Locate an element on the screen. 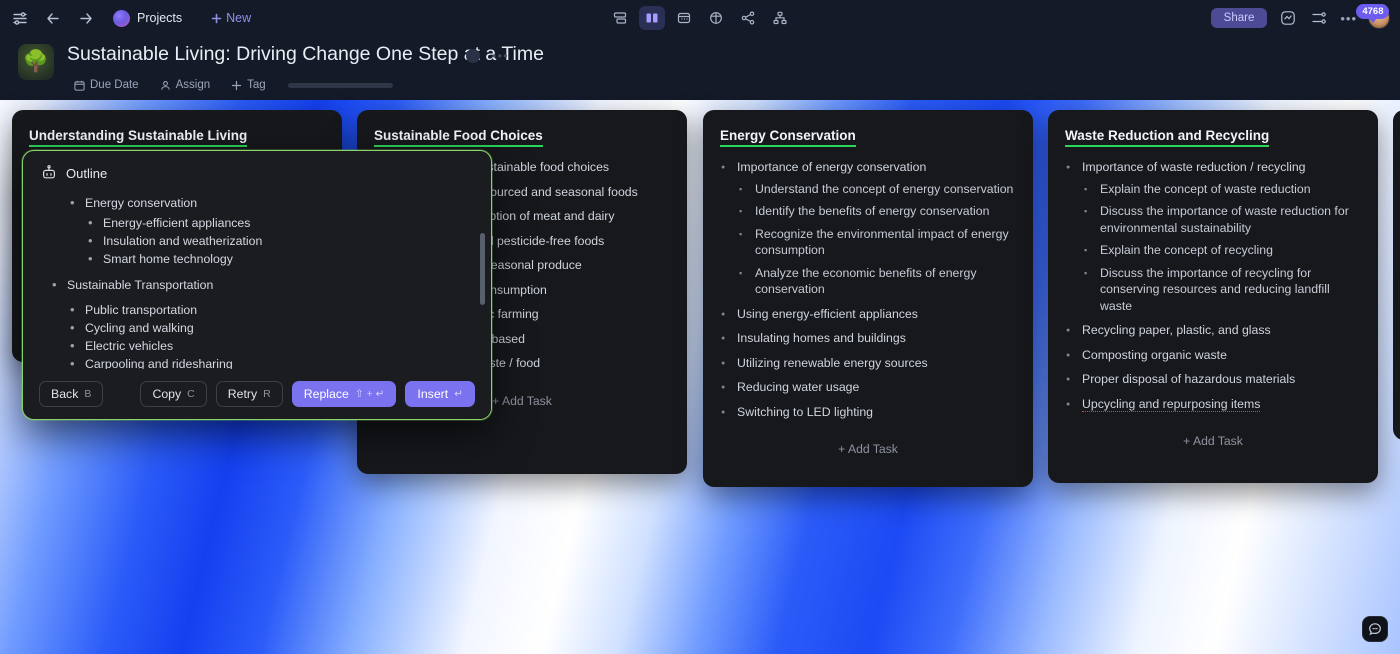 This screenshot has height=654, width=1400. outline-subitem: Energy-efficient appliances is located at coordinates (177, 223).